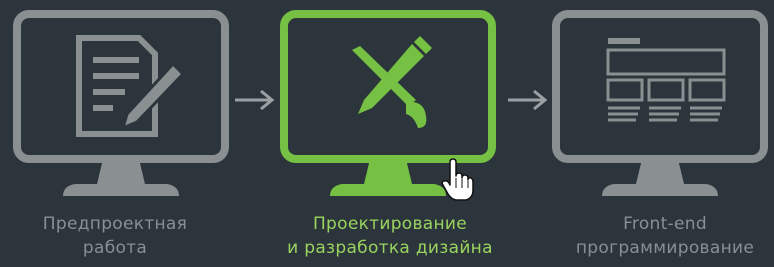 The width and height of the screenshot is (774, 267). I want to click on caption-line-1: Front-end, so click(665, 224).